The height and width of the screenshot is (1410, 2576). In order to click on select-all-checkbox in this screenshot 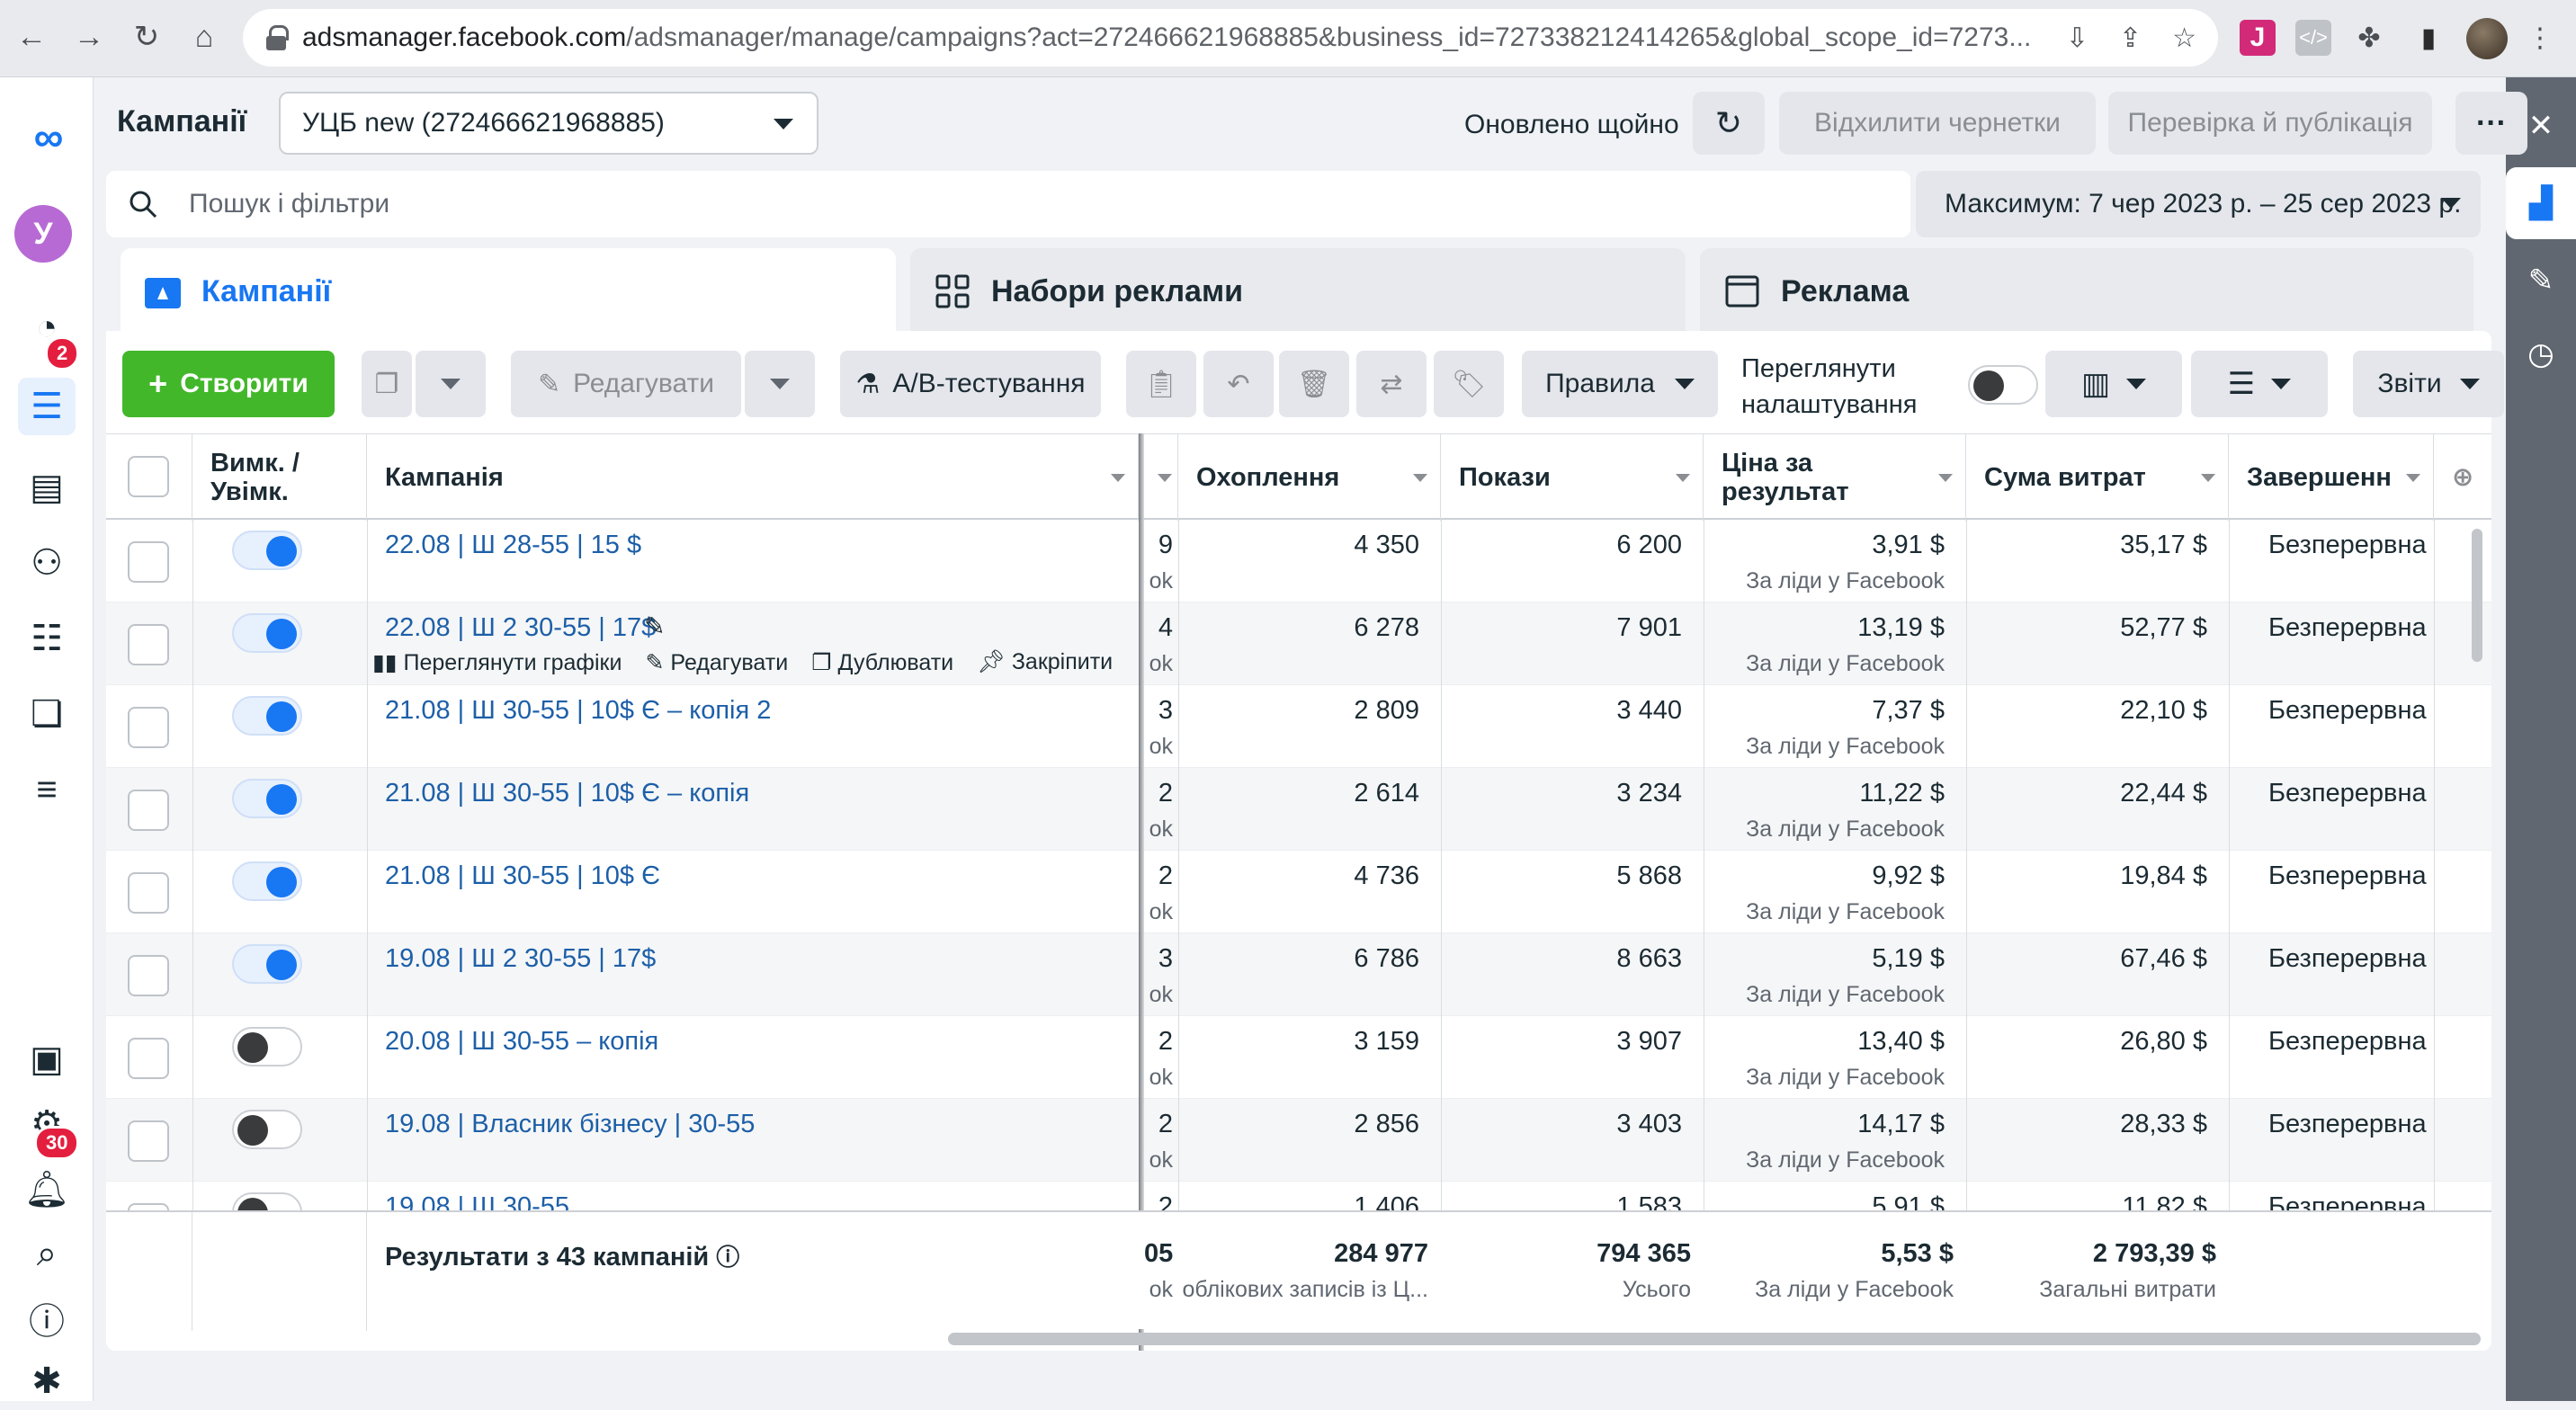, I will do `click(148, 477)`.